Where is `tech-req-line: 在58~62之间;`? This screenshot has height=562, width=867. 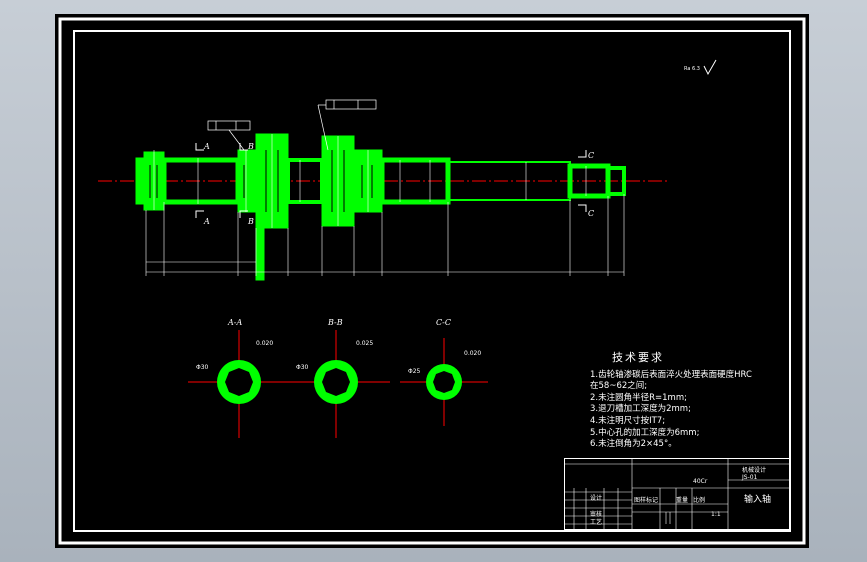
tech-req-line: 在58~62之间; is located at coordinates (619, 386).